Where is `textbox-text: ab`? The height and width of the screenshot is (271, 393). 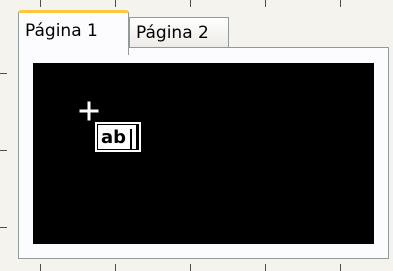
textbox-text: ab is located at coordinates (114, 137).